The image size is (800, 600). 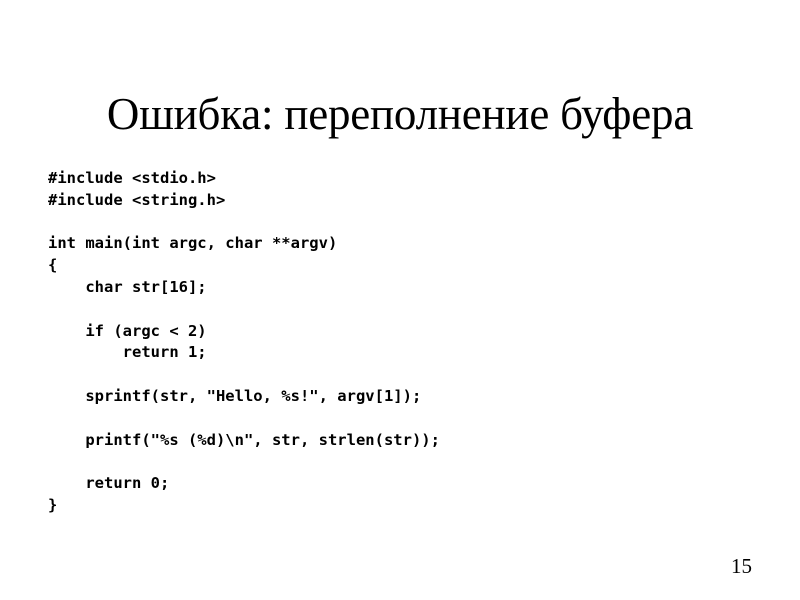 I want to click on code-line: }, so click(x=53, y=504).